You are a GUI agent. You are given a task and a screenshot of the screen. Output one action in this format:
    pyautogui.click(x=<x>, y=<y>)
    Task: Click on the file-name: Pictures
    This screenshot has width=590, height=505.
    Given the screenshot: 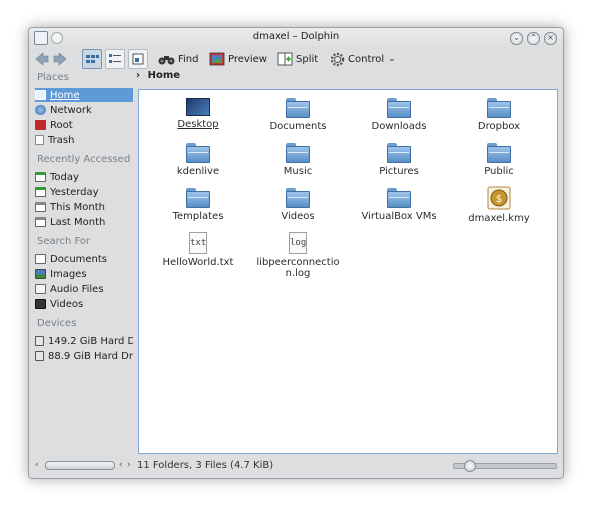 What is the action you would take?
    pyautogui.click(x=399, y=171)
    